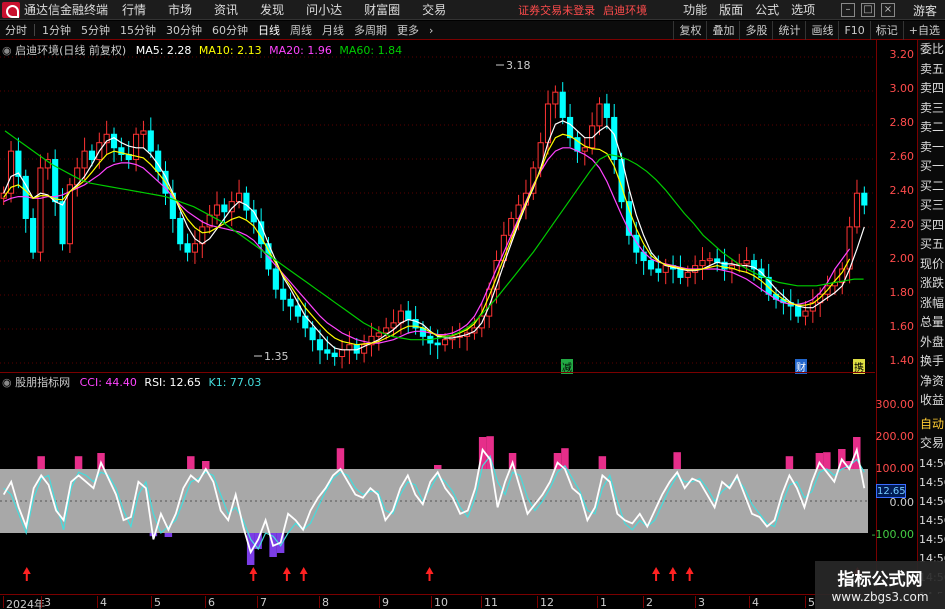 The height and width of the screenshot is (609, 945). Describe the element at coordinates (754, 602) in the screenshot. I see `date-tick: 4` at that location.